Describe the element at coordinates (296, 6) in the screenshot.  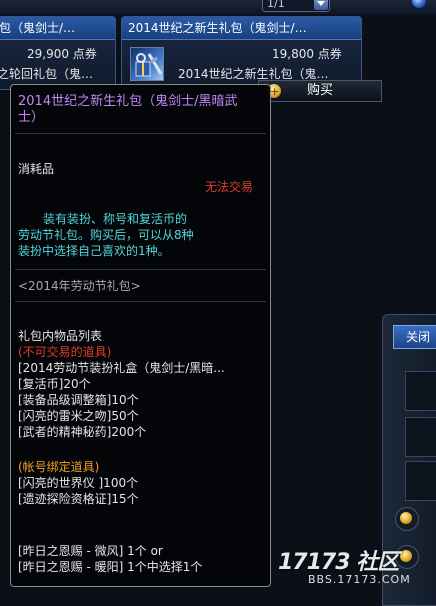
I see `page-selector: 1/1` at that location.